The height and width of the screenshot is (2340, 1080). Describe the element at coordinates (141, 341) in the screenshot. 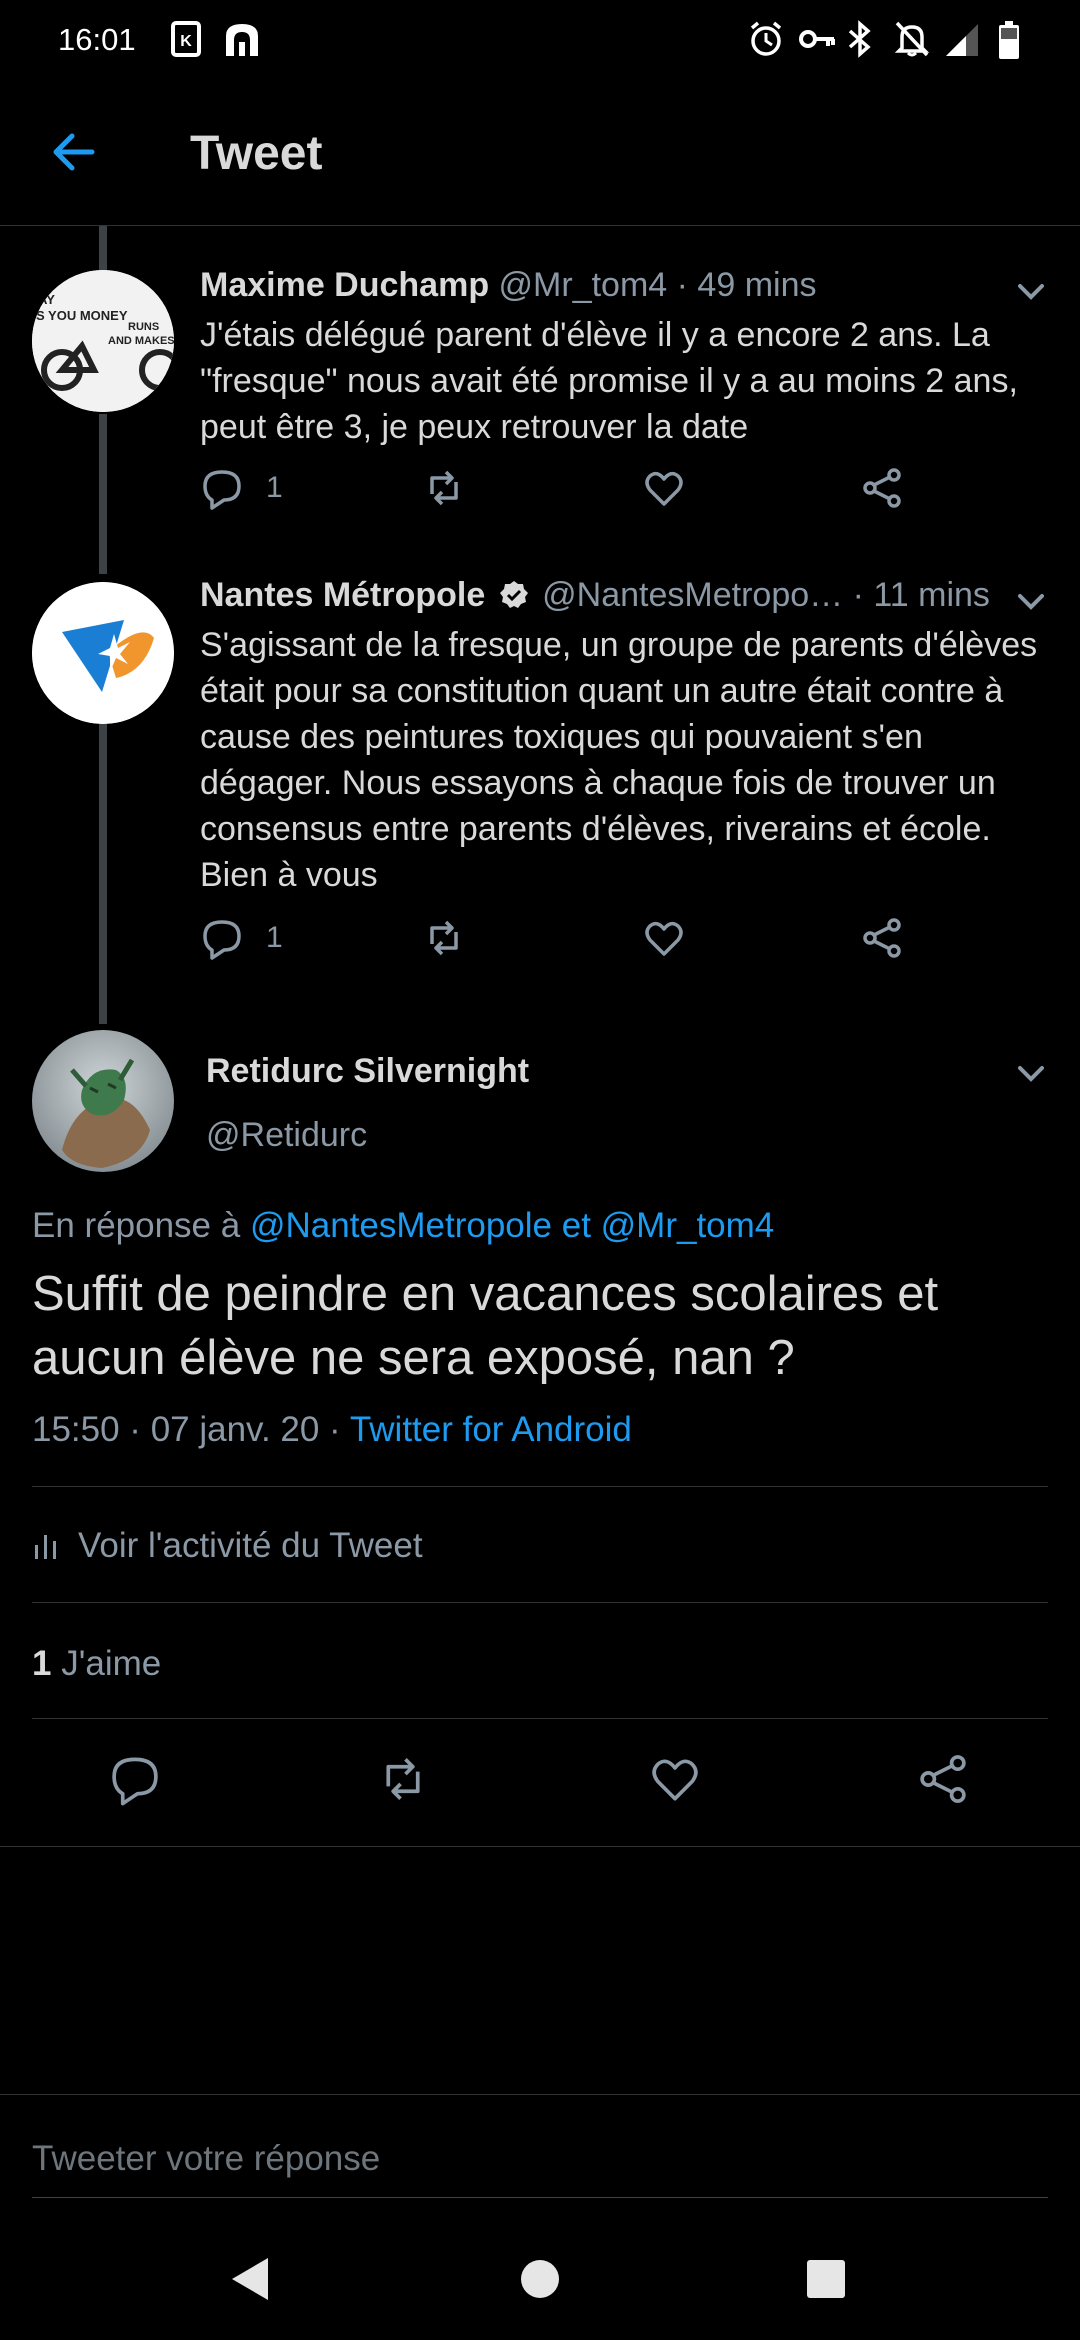

I see `svg-text: AND MAKES` at that location.